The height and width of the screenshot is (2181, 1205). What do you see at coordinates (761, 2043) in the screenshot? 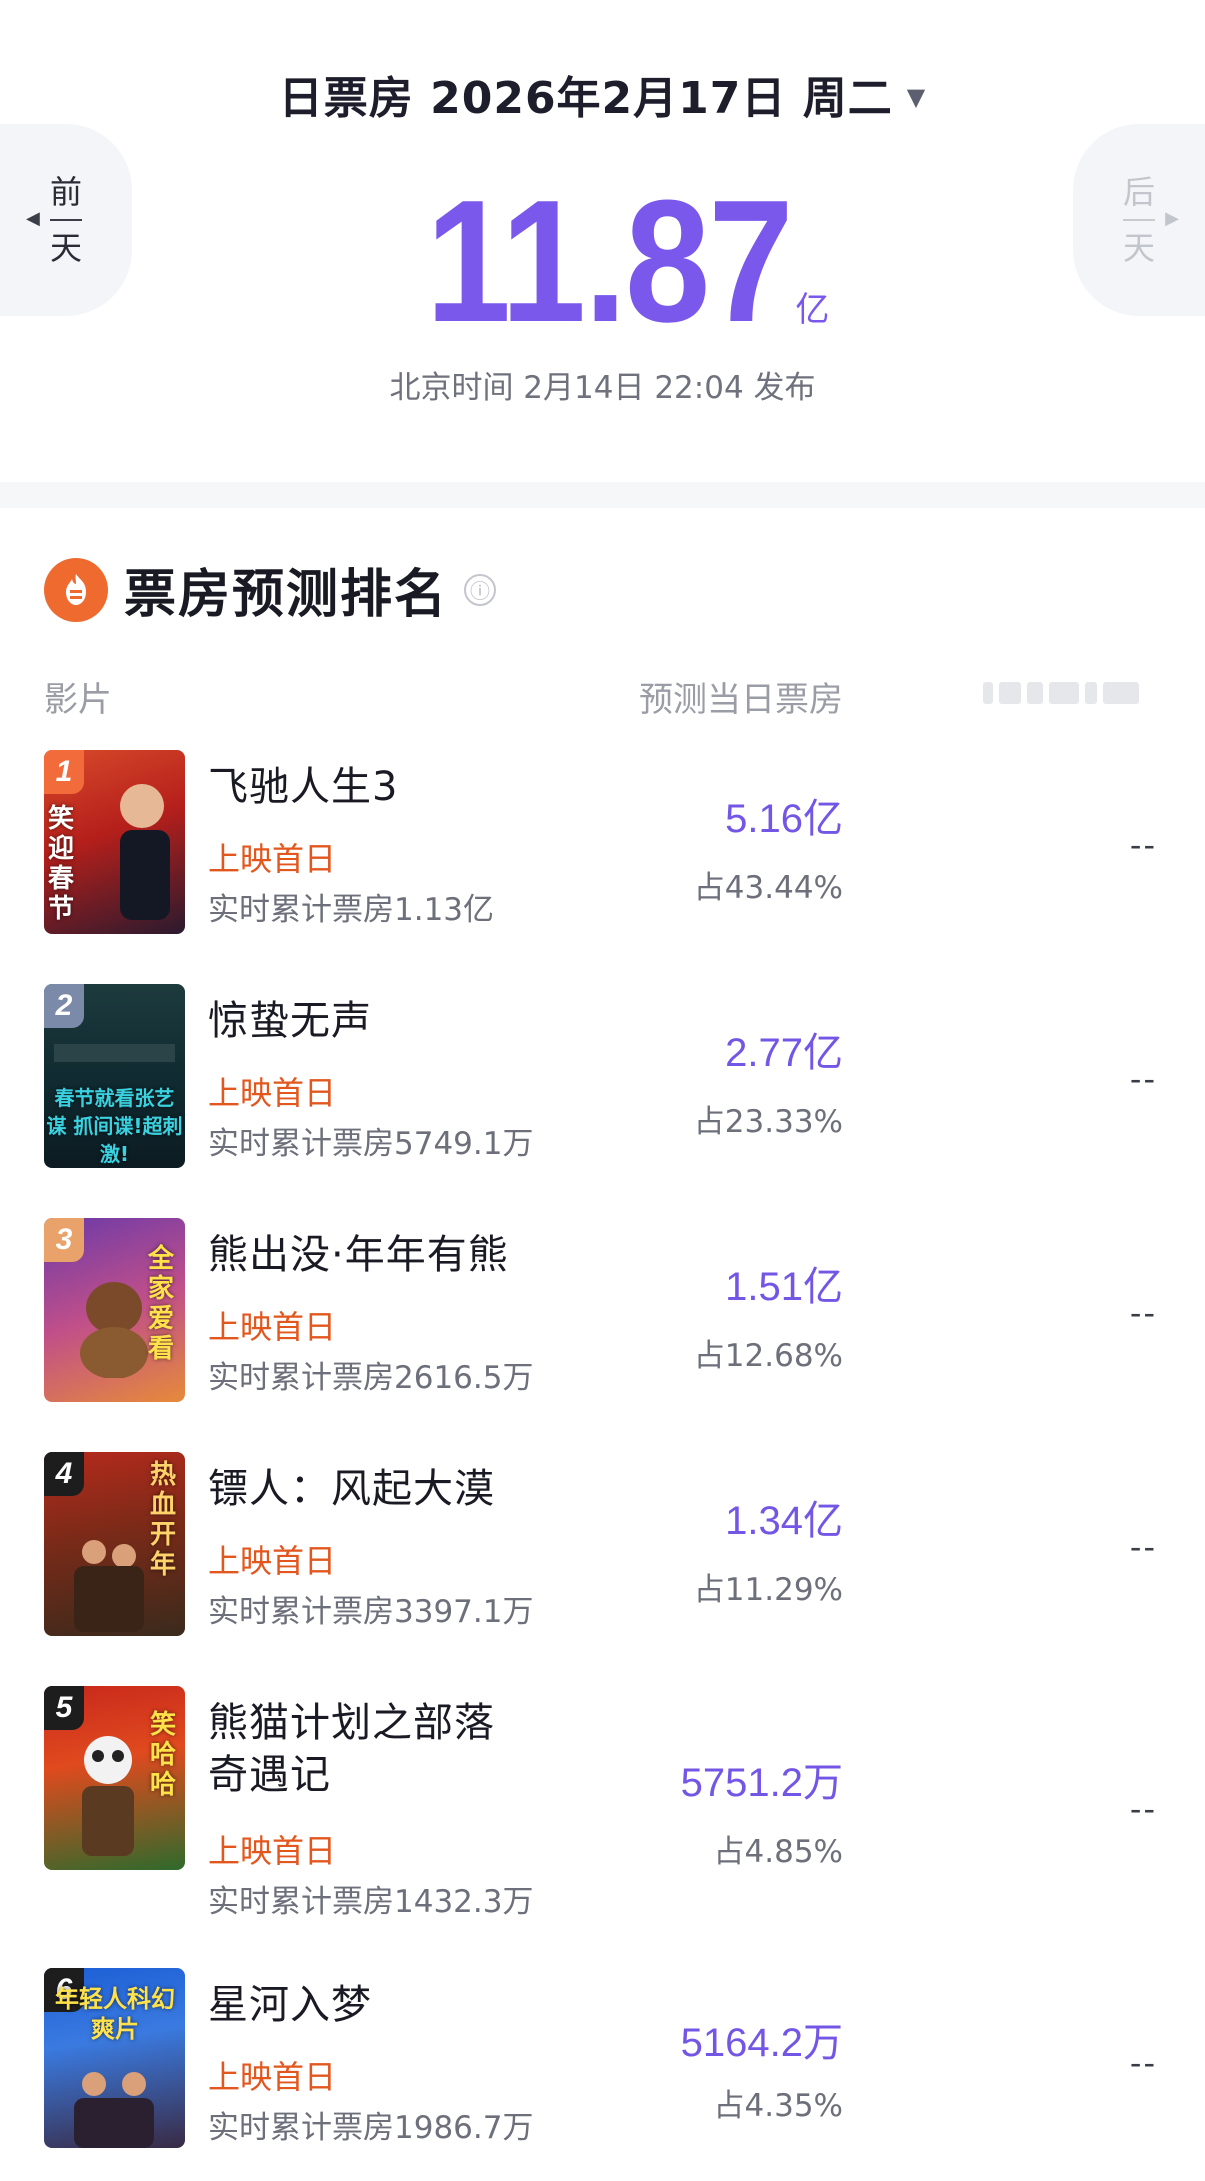
I see `forecast-value: 5164.2万` at bounding box center [761, 2043].